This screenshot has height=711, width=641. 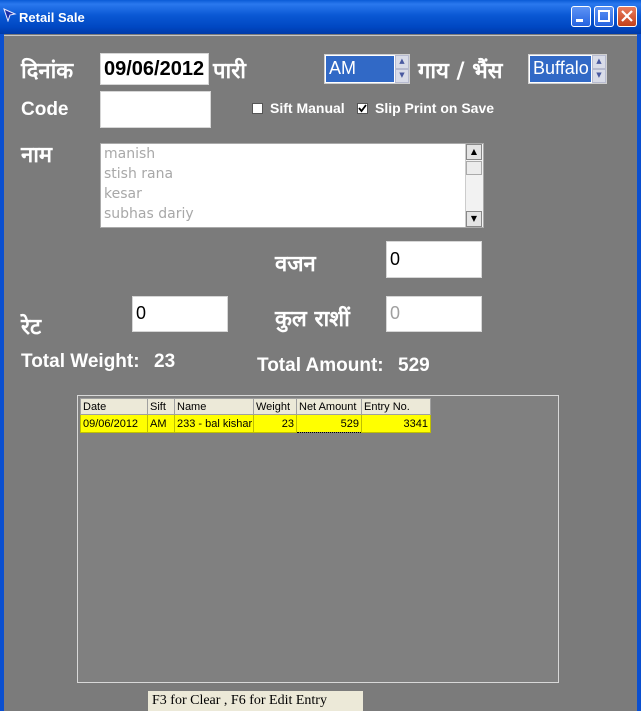 I want to click on close-button, so click(x=627, y=16).